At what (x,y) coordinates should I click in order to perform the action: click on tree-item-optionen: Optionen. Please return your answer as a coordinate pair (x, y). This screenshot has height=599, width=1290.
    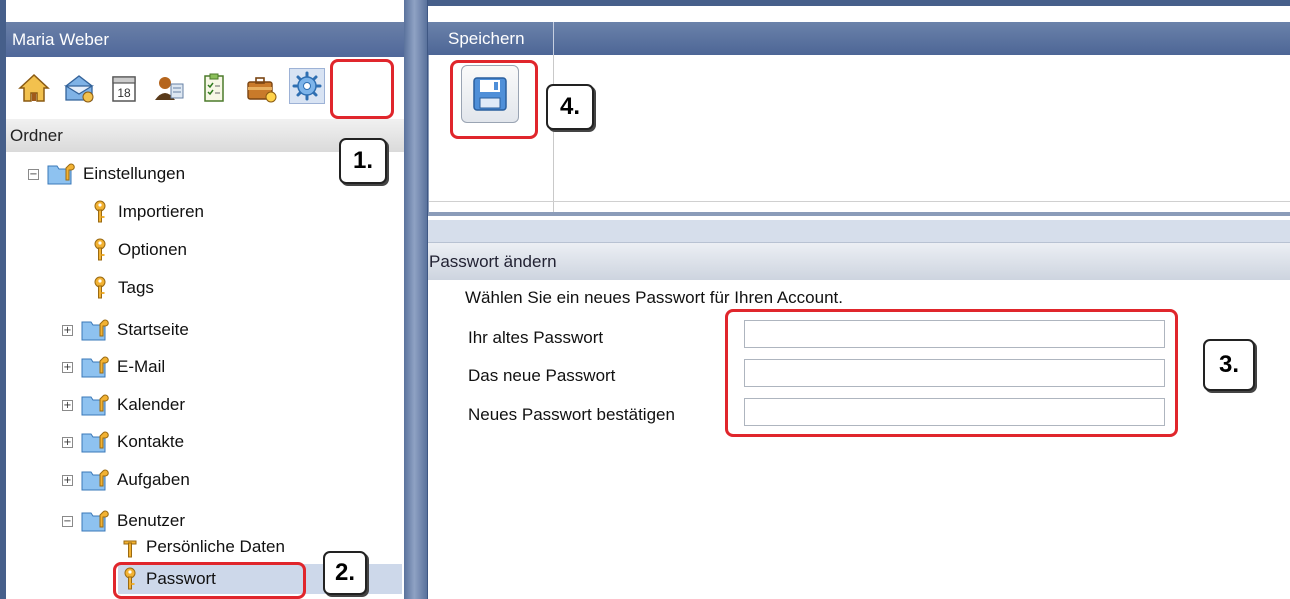
    Looking at the image, I should click on (139, 250).